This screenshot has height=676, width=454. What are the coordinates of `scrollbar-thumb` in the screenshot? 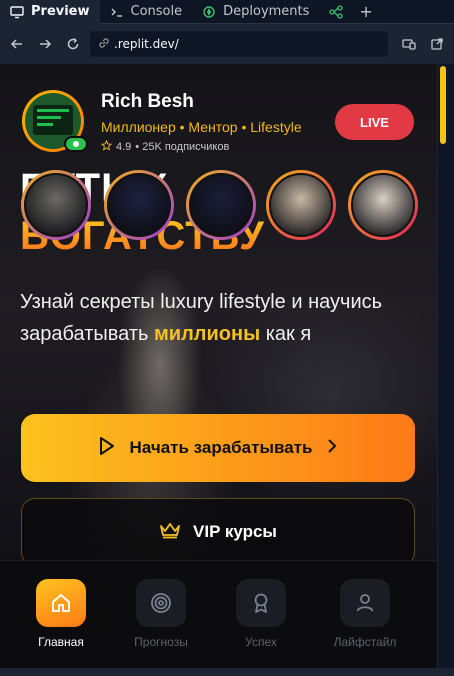 It's located at (443, 105).